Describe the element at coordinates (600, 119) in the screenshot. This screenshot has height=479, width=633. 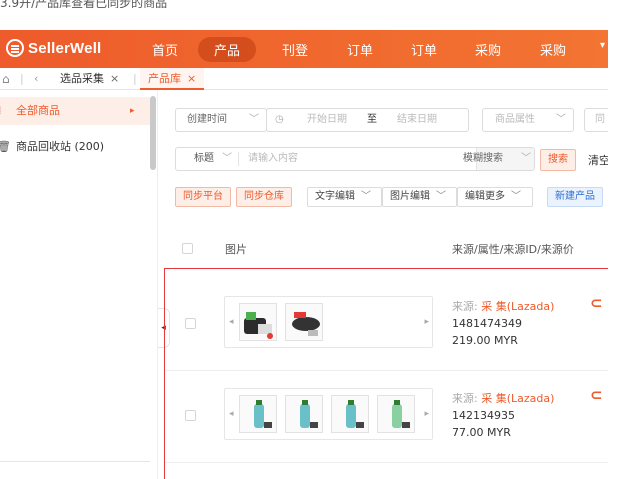
I see `truncated-select-label: 同` at that location.